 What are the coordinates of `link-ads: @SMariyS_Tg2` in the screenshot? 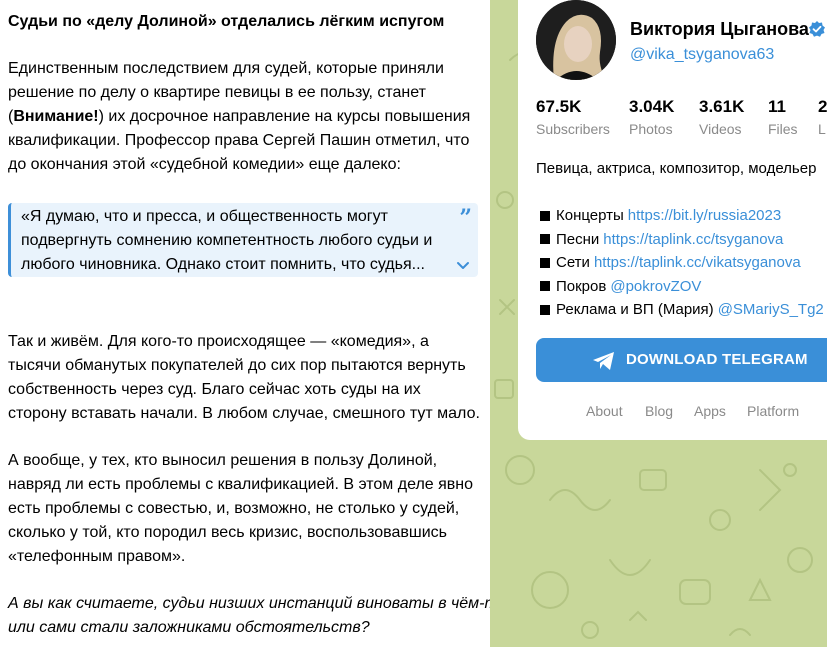 It's located at (771, 310).